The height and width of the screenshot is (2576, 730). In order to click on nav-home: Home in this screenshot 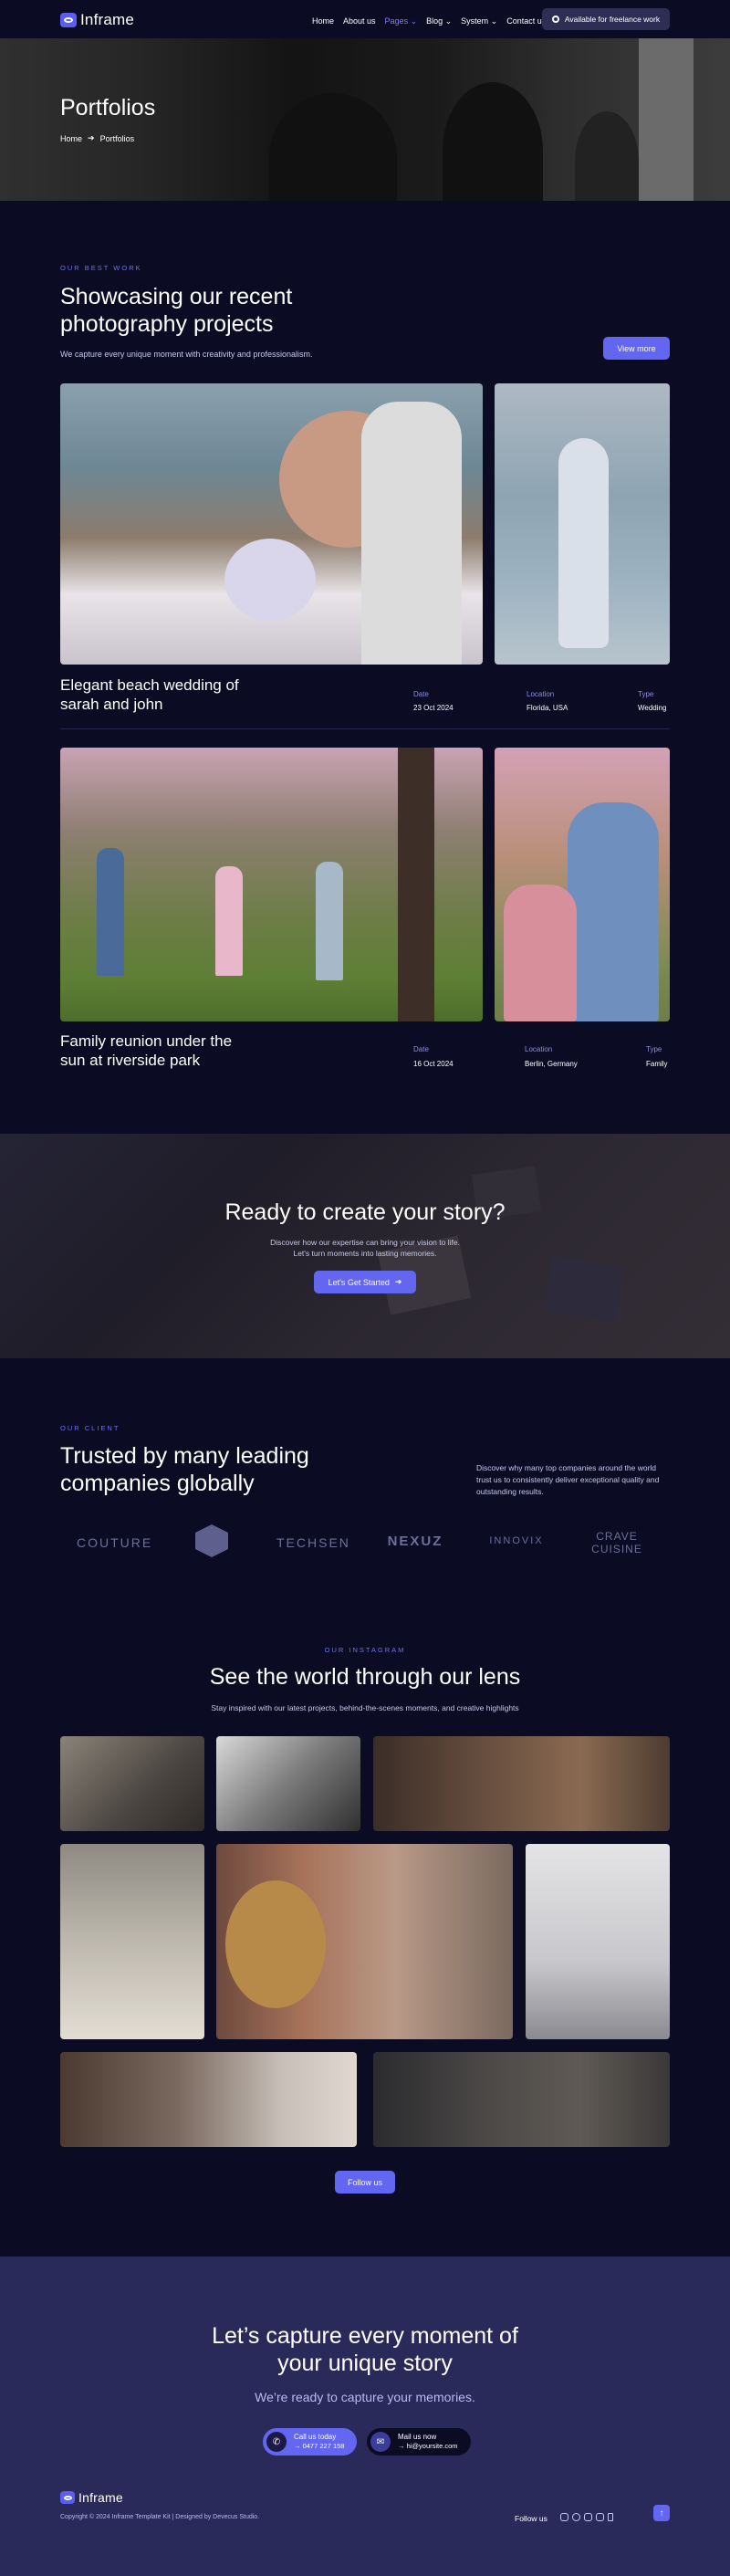, I will do `click(323, 21)`.